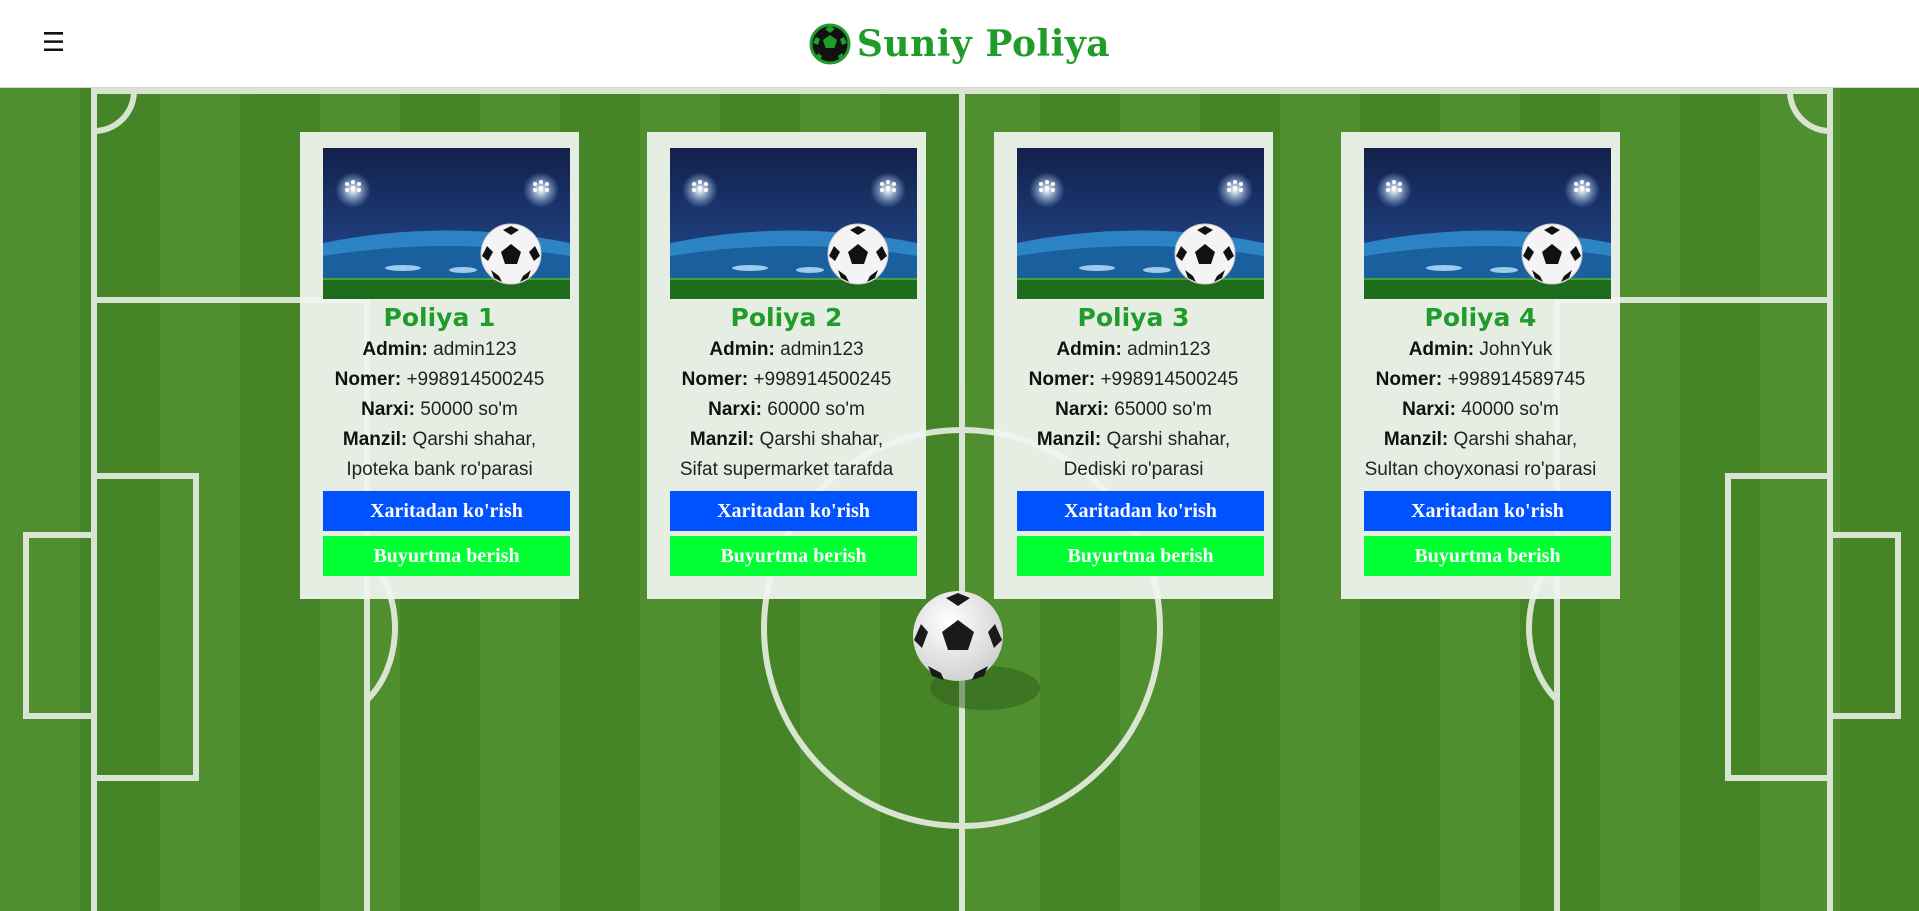 The width and height of the screenshot is (1919, 911). Describe the element at coordinates (469, 409) in the screenshot. I see `price-value: 50000 so'm` at that location.